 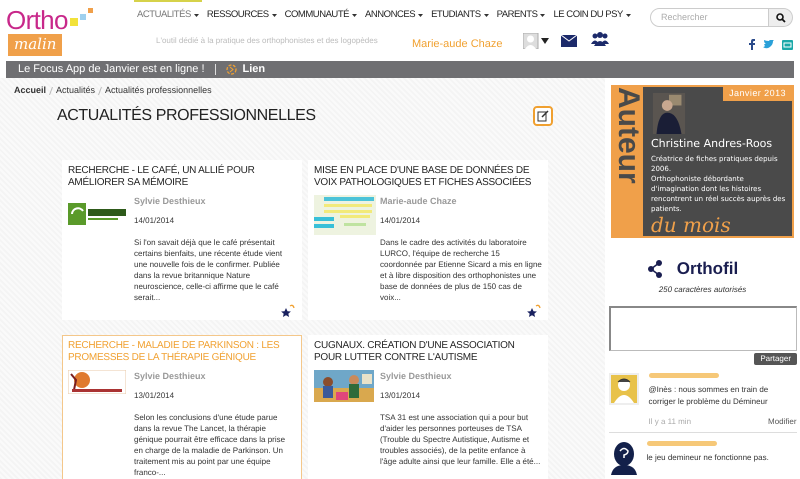 I want to click on logo-wordmark: Ortho, so click(x=37, y=20).